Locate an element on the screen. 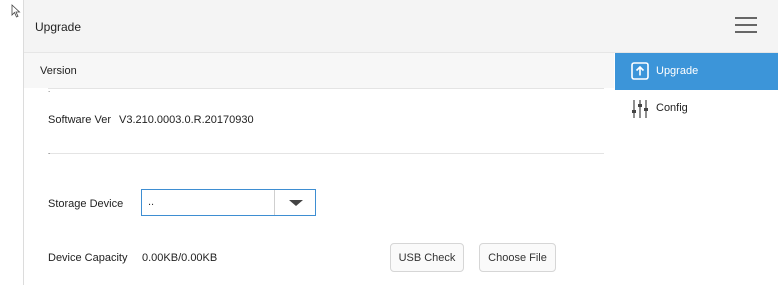 The width and height of the screenshot is (778, 285). sidebar-item-label: Upgrade is located at coordinates (677, 71).